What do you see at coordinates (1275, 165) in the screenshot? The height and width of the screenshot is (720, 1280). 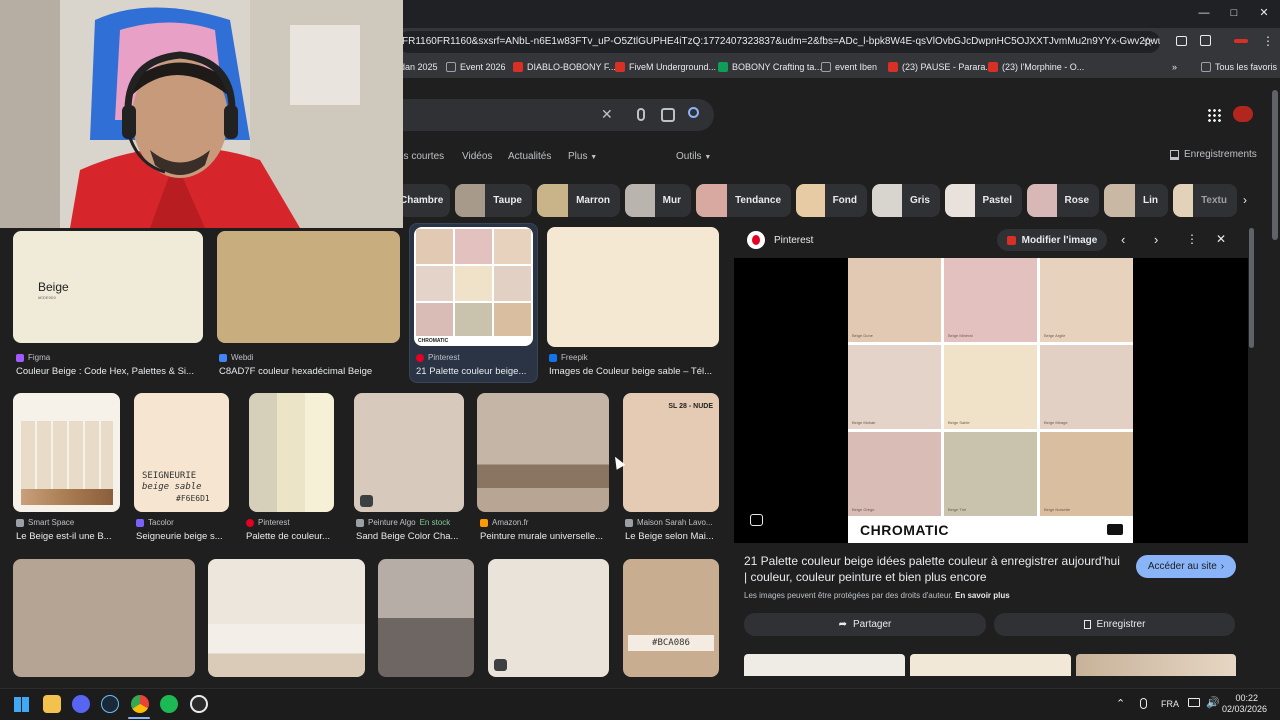 I see `page-scrollbar` at bounding box center [1275, 165].